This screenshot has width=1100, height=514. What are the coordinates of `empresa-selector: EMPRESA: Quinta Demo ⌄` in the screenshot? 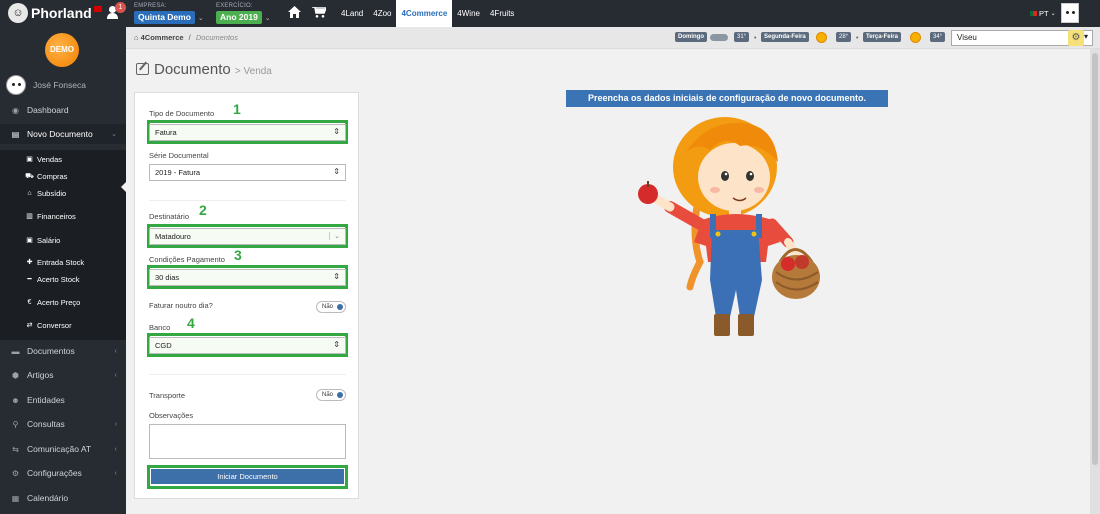 It's located at (169, 13).